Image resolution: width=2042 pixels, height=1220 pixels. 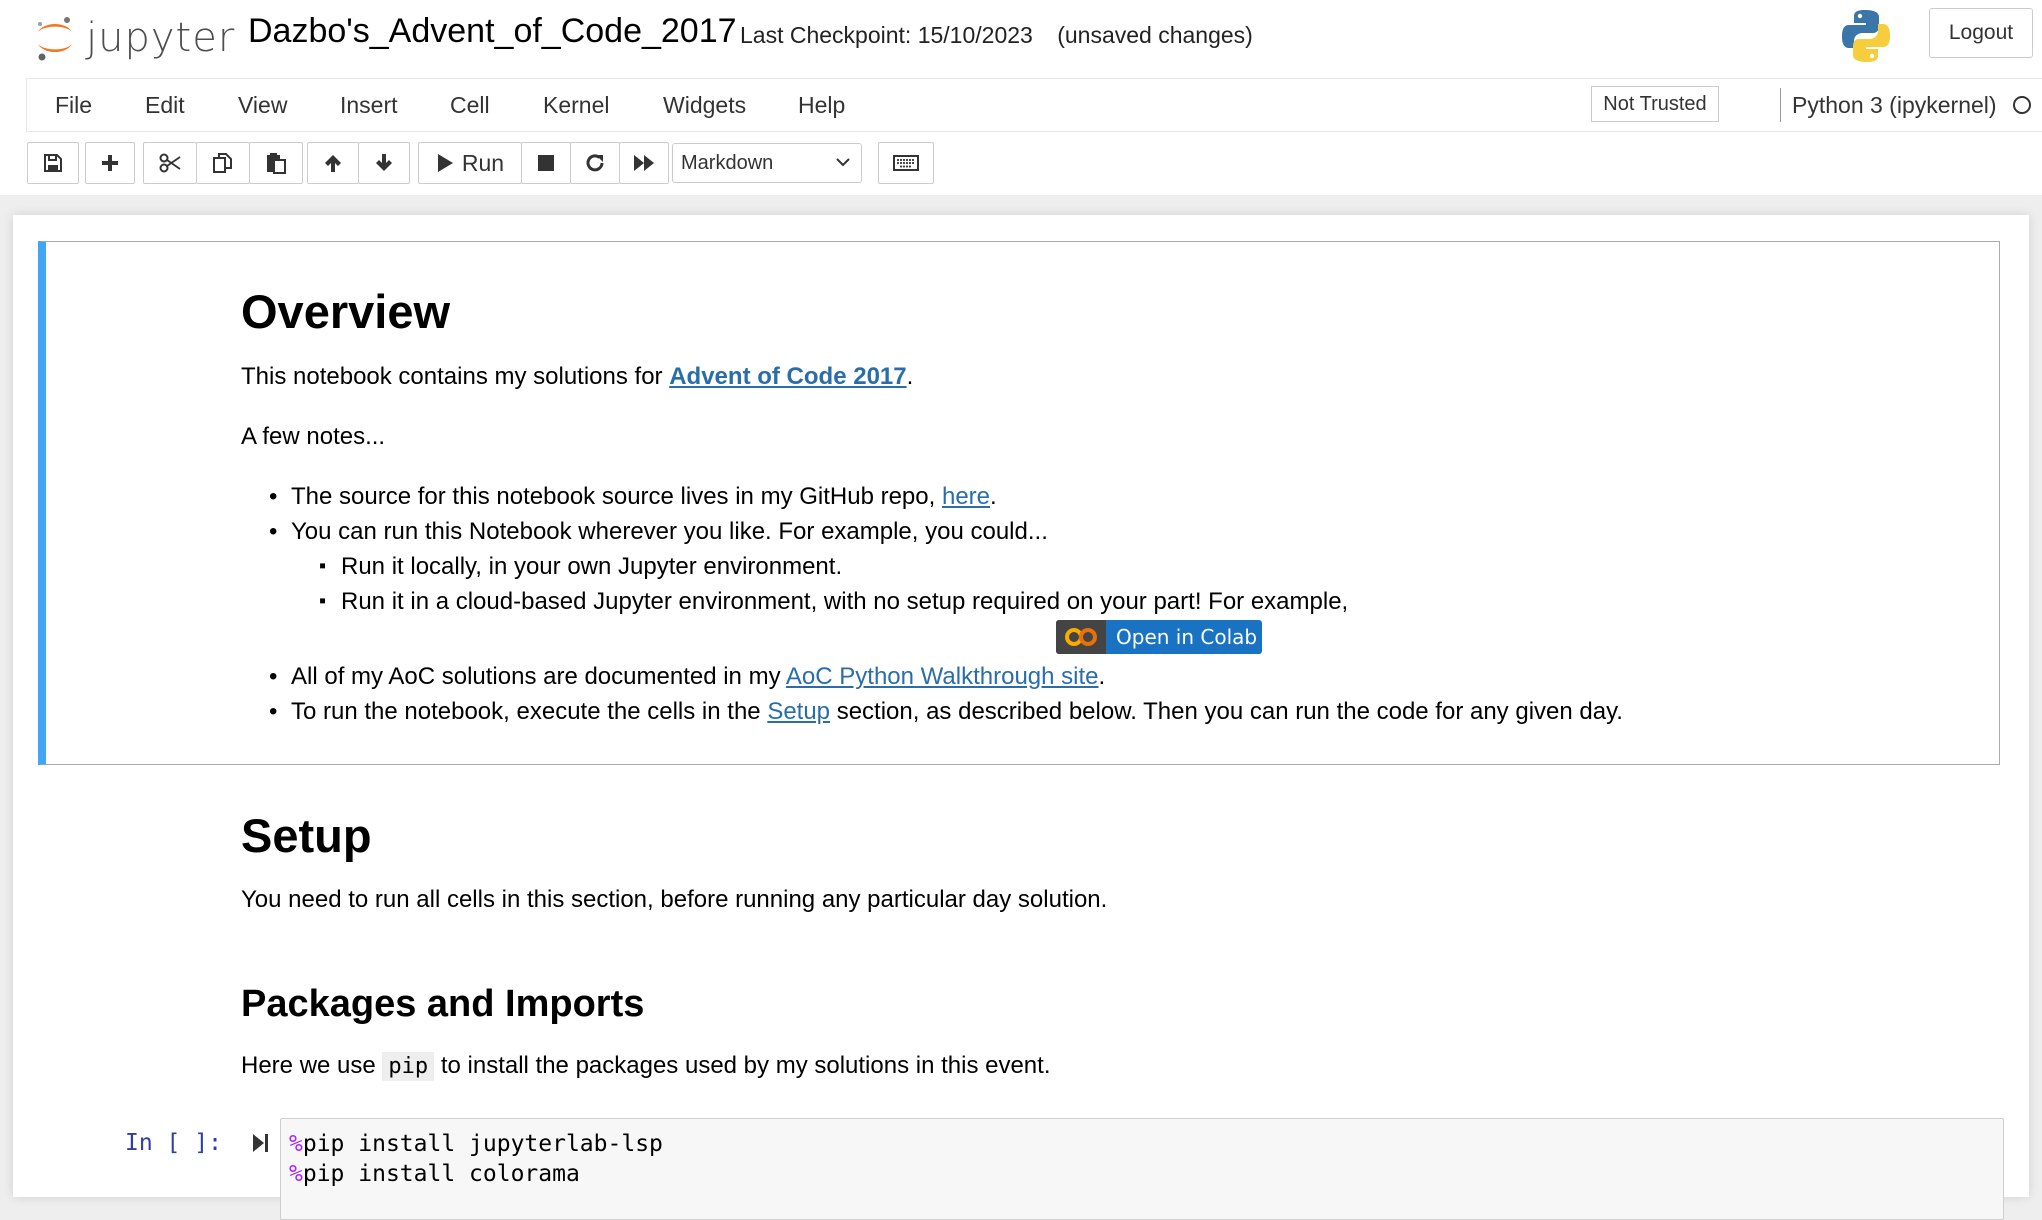 I want to click on restart-button, so click(x=595, y=163).